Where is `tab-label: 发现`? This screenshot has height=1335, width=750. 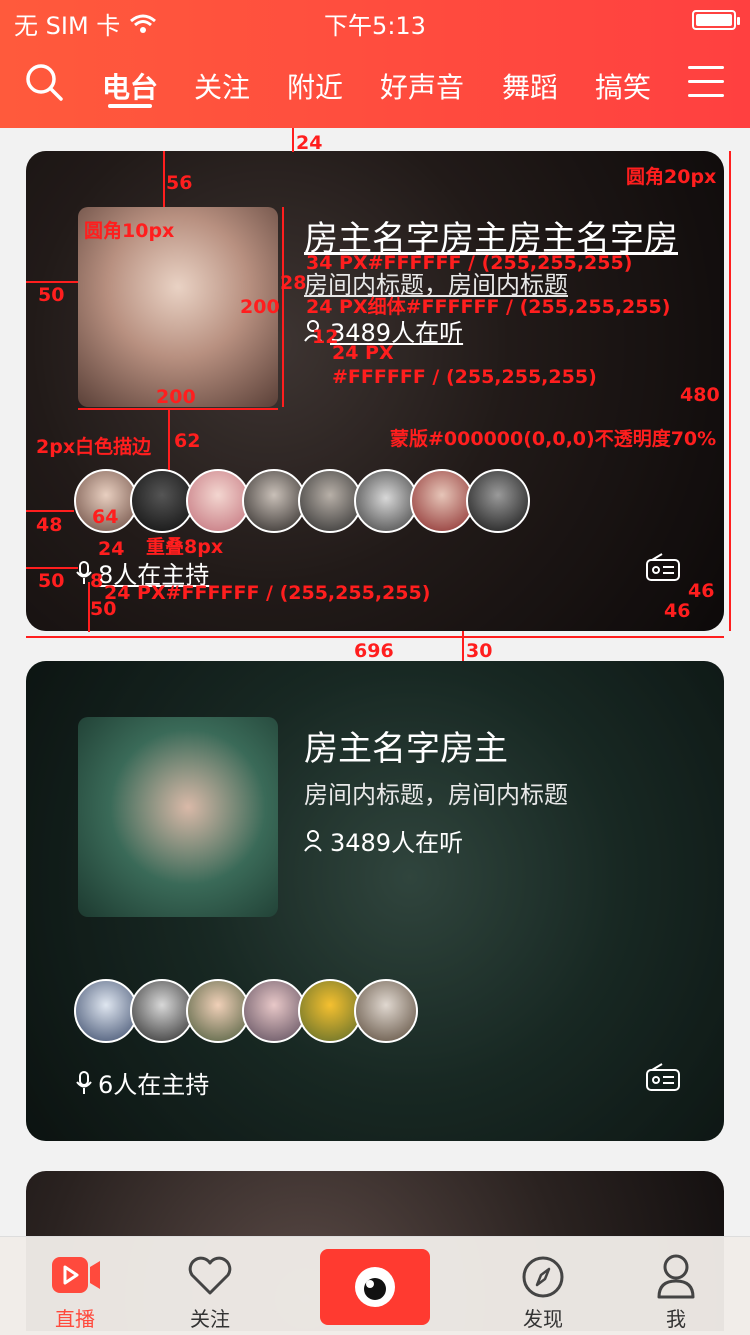 tab-label: 发现 is located at coordinates (543, 1319).